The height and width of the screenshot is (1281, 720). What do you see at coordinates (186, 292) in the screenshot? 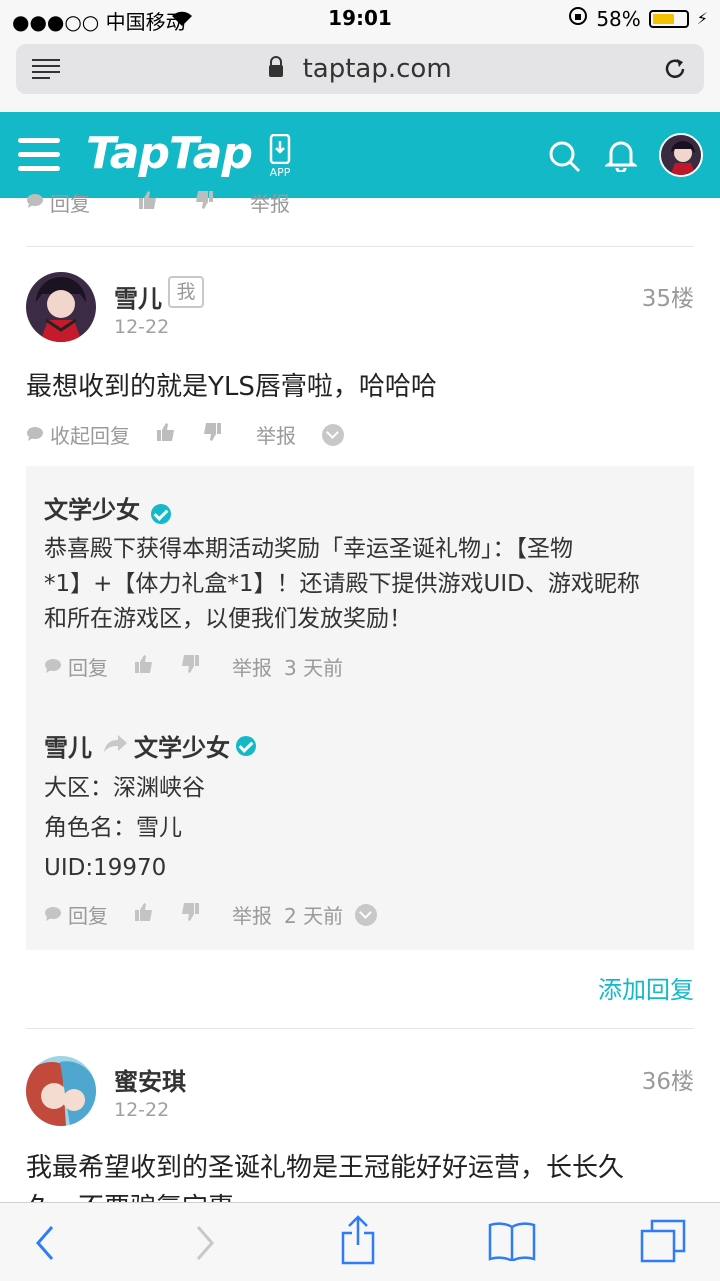
I see `me-badge: 我` at bounding box center [186, 292].